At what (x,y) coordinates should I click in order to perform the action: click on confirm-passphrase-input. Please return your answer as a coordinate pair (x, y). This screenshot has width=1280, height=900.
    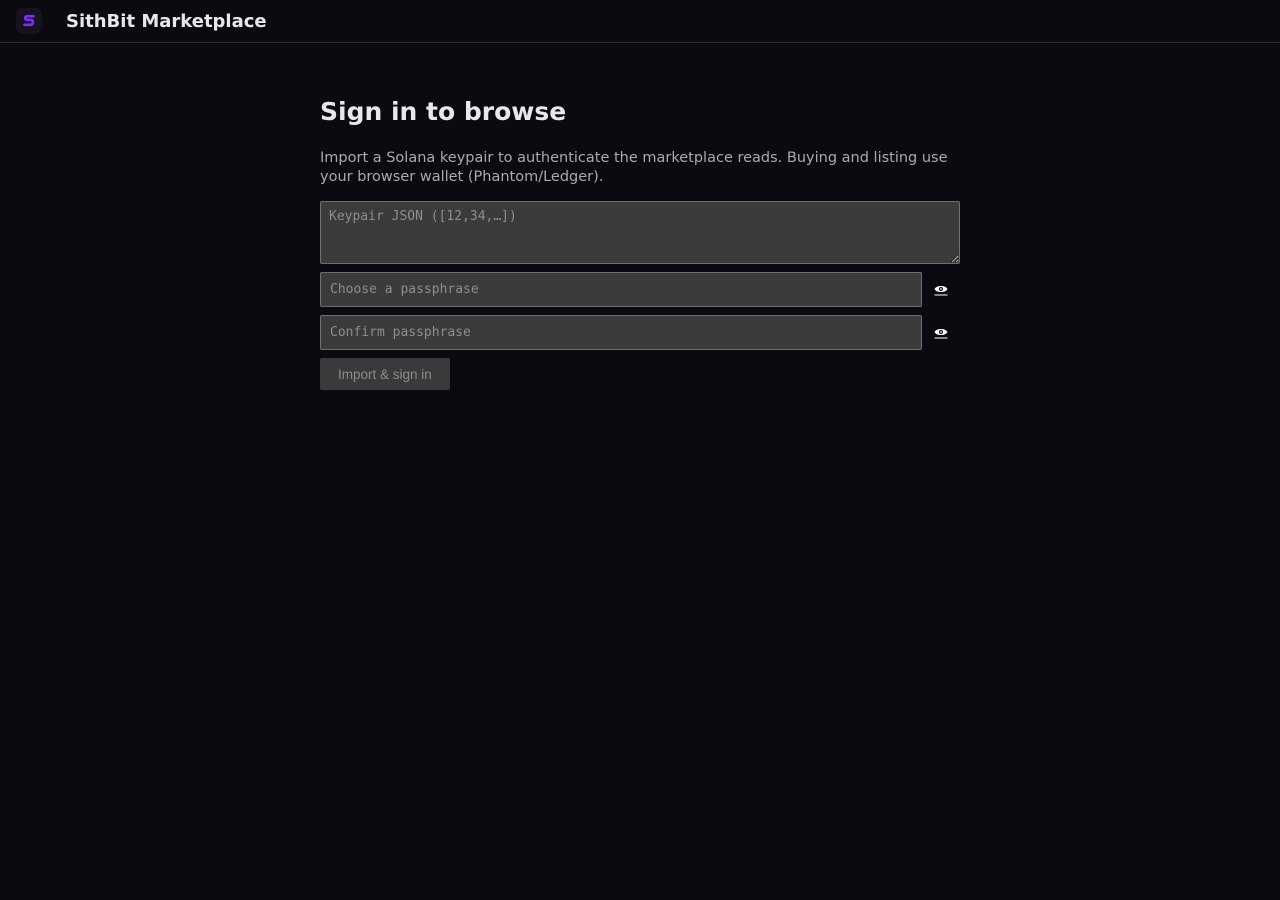
    Looking at the image, I should click on (621, 332).